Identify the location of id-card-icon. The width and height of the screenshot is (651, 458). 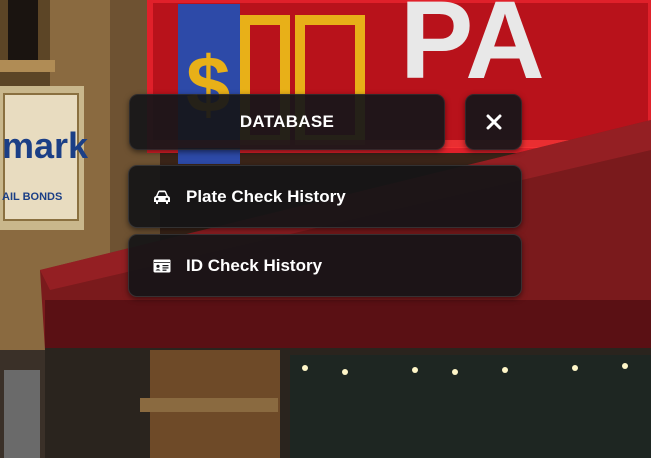
(162, 266).